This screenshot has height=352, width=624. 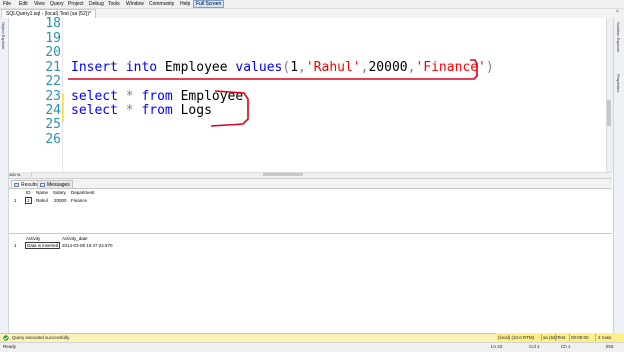 I want to click on line-position: Ln 22, so click(x=497, y=346).